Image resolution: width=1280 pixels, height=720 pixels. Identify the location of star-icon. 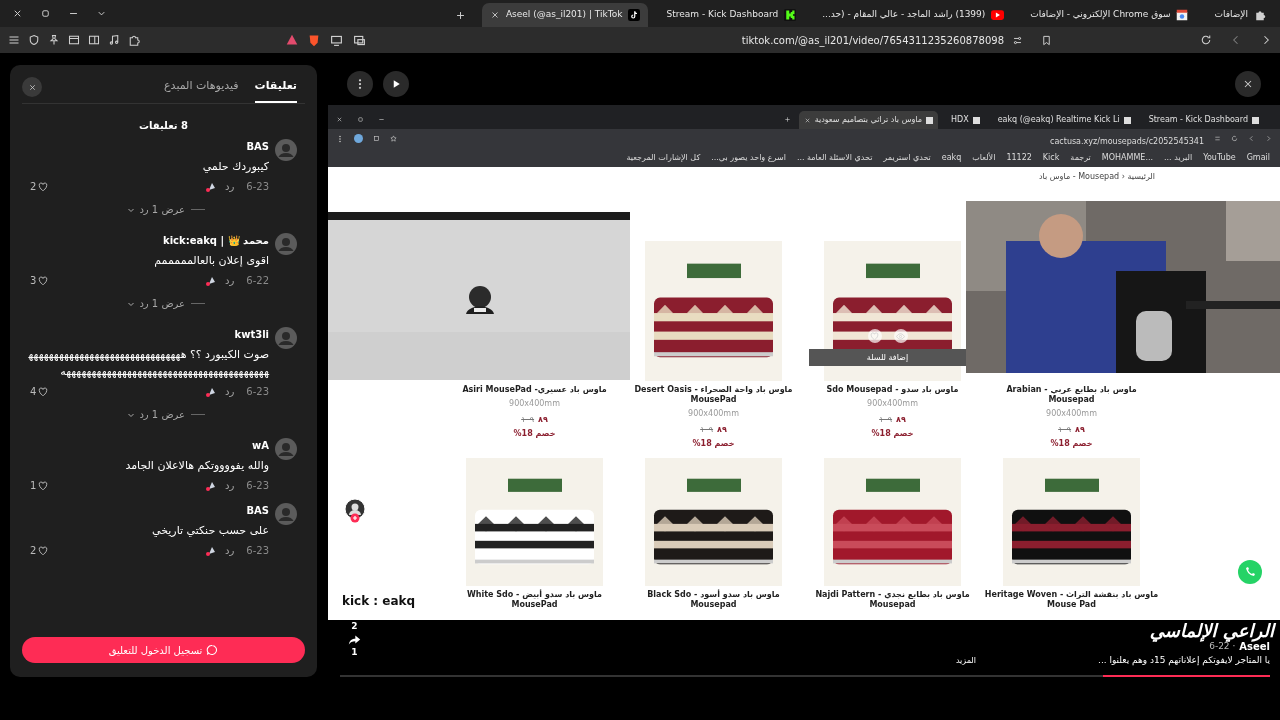
(393, 138).